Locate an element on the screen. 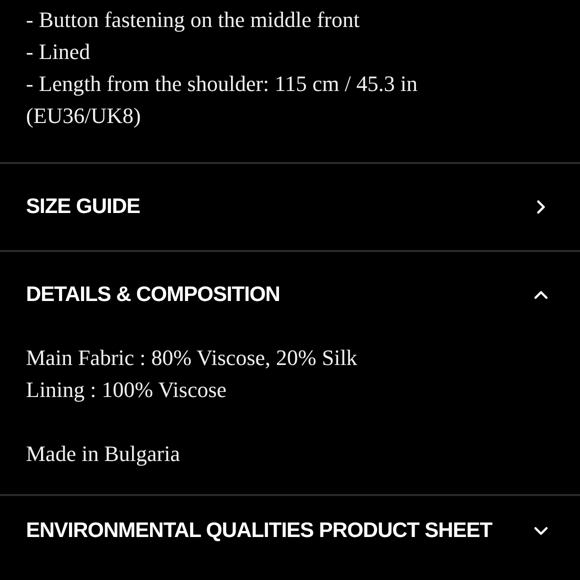 The image size is (580, 580). description-line: - Button fastening on the middle front is located at coordinates (193, 20).